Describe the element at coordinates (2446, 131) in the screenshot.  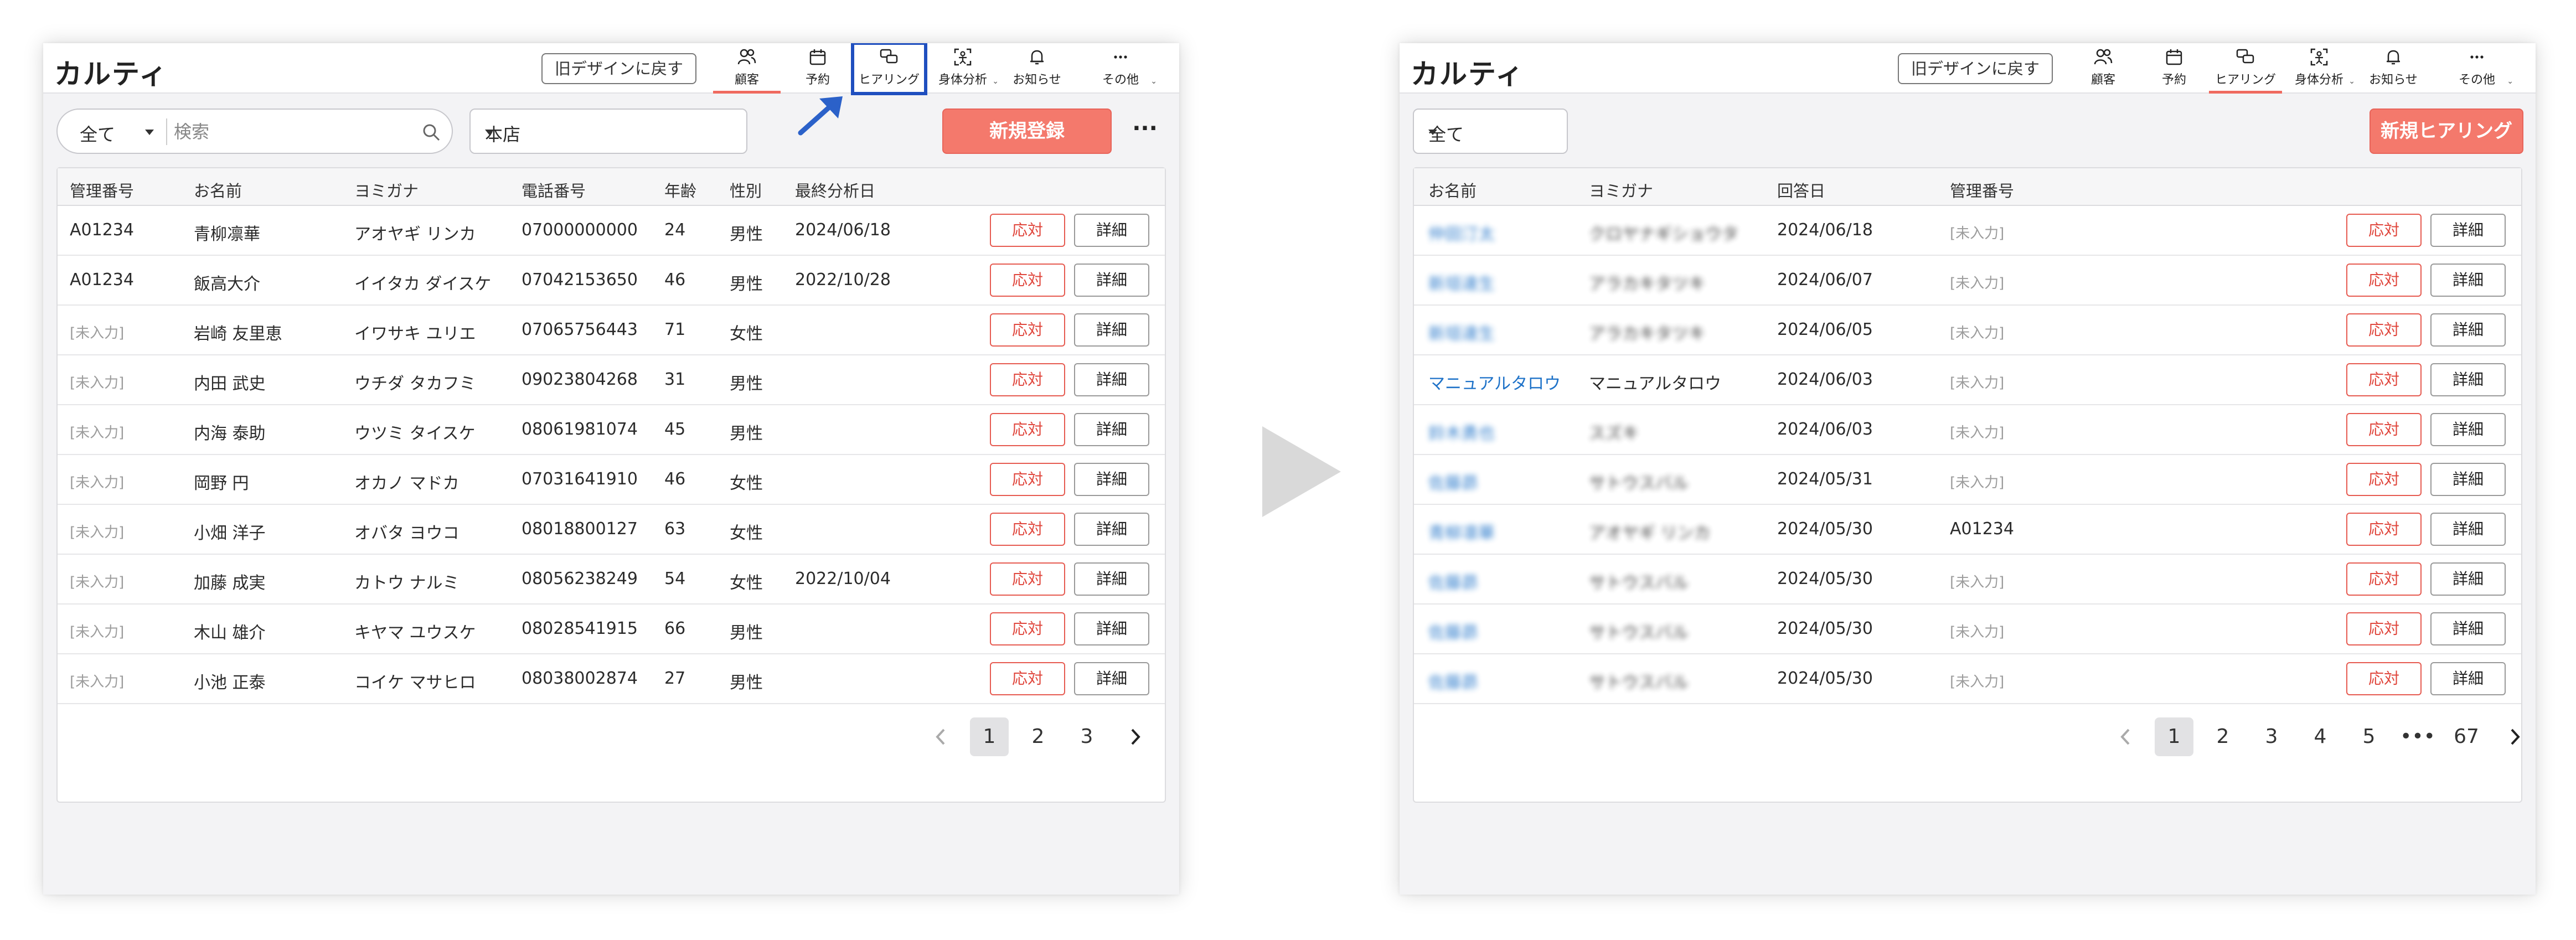
I see `new-hearing-button: 新規ヒアリング` at that location.